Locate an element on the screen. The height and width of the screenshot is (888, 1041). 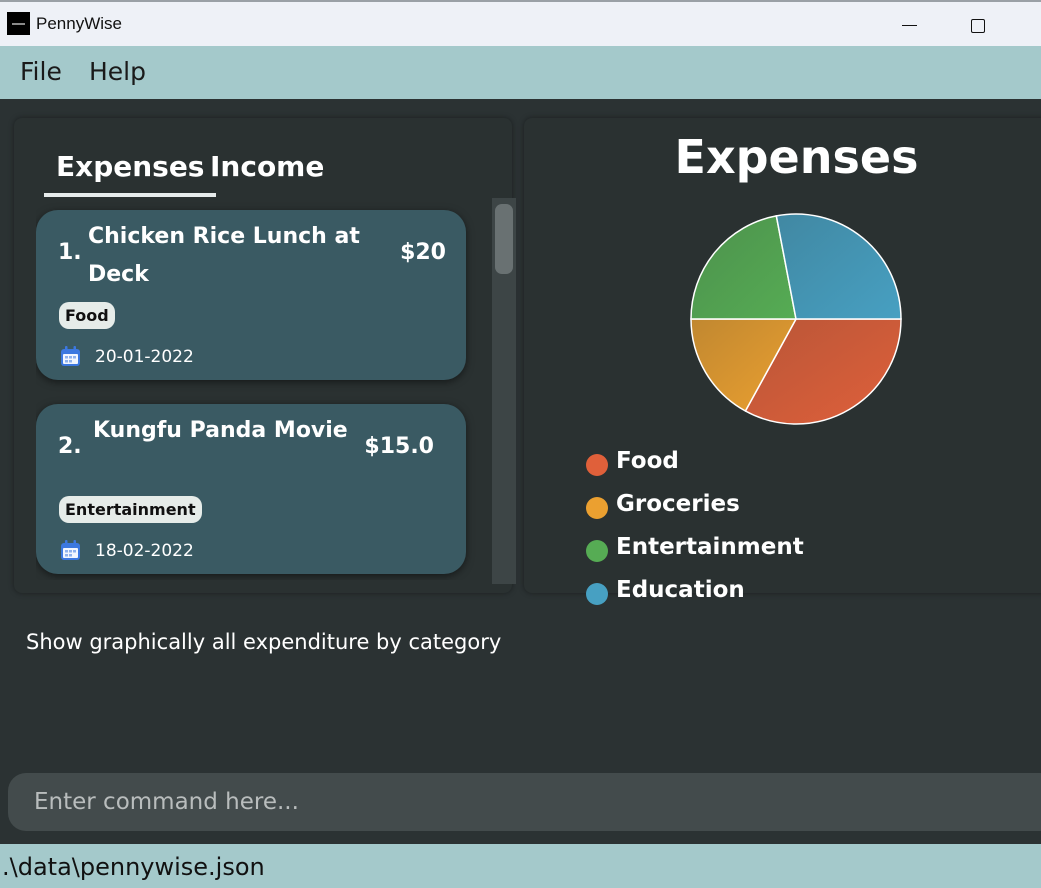
category-tag: Entertainment is located at coordinates (130, 509).